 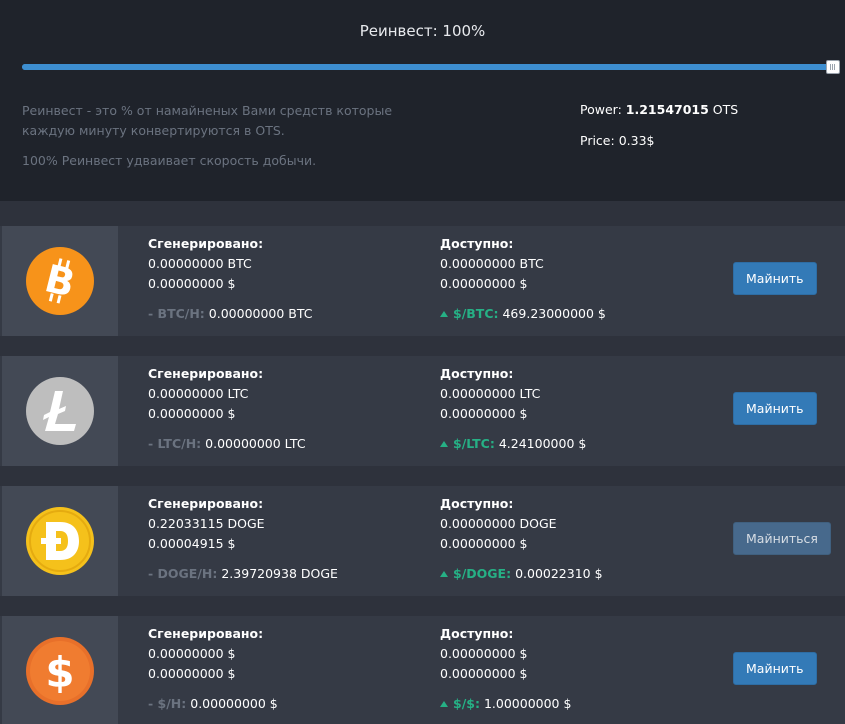 What do you see at coordinates (667, 109) in the screenshot?
I see `power-value: 1.21547015` at bounding box center [667, 109].